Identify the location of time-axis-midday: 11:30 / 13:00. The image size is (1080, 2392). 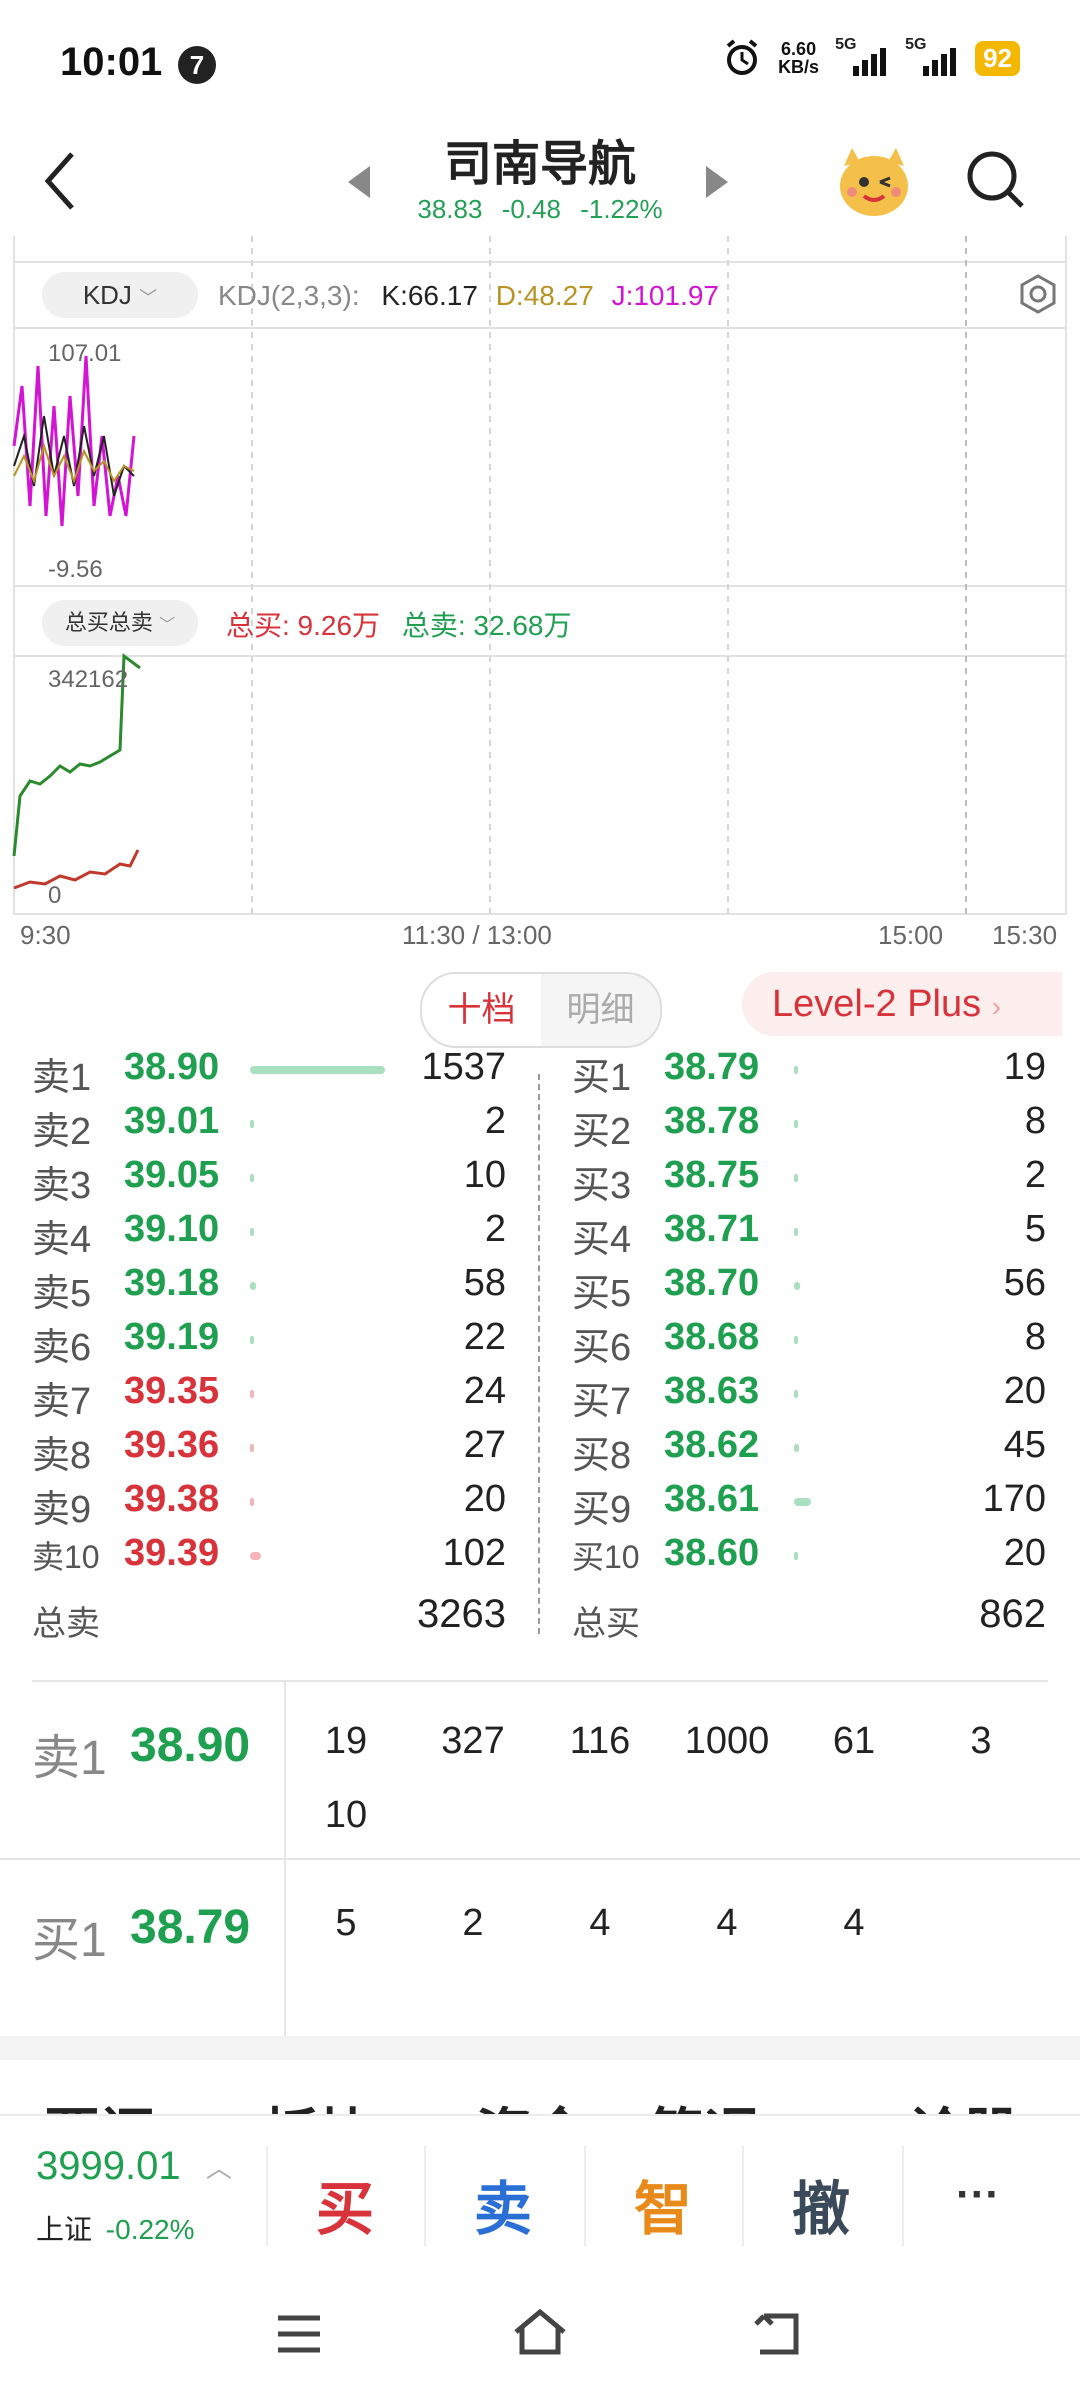
(477, 935).